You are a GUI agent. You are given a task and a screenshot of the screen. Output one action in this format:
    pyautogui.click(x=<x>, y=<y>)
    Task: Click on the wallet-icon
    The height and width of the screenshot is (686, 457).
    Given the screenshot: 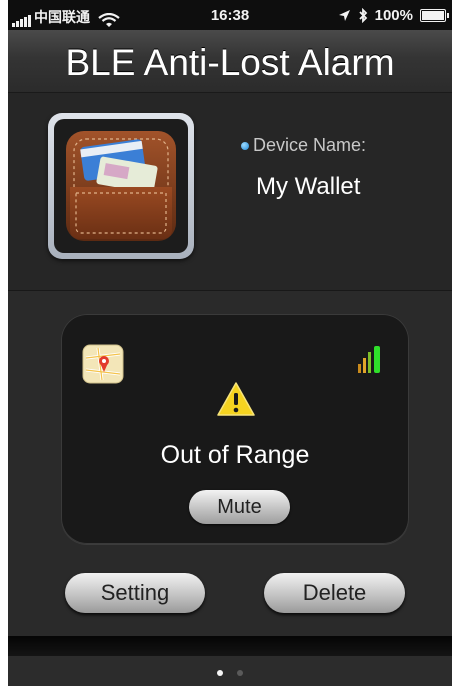 What is the action you would take?
    pyautogui.click(x=121, y=186)
    